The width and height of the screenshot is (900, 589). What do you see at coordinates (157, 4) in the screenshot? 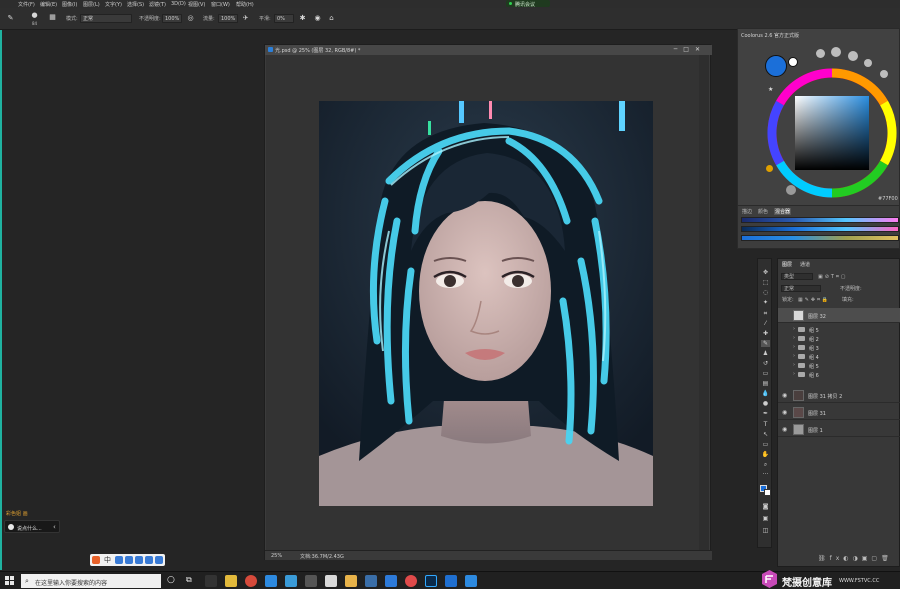
I see `menu-filter: 滤镜(T)` at bounding box center [157, 4].